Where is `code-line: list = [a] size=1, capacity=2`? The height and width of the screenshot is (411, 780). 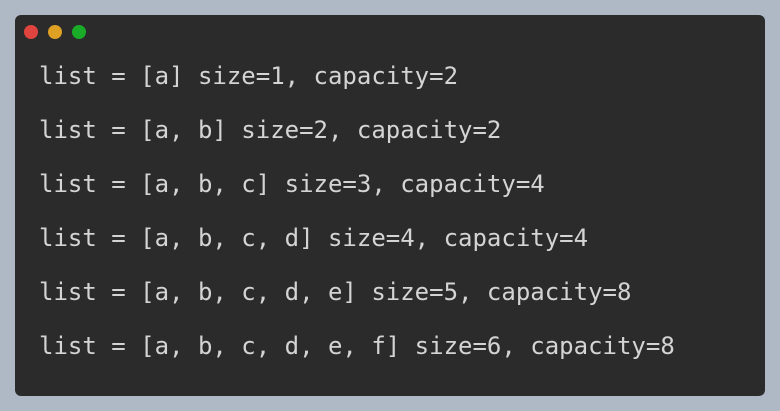 code-line: list = [a] size=1, capacity=2 is located at coordinates (249, 76).